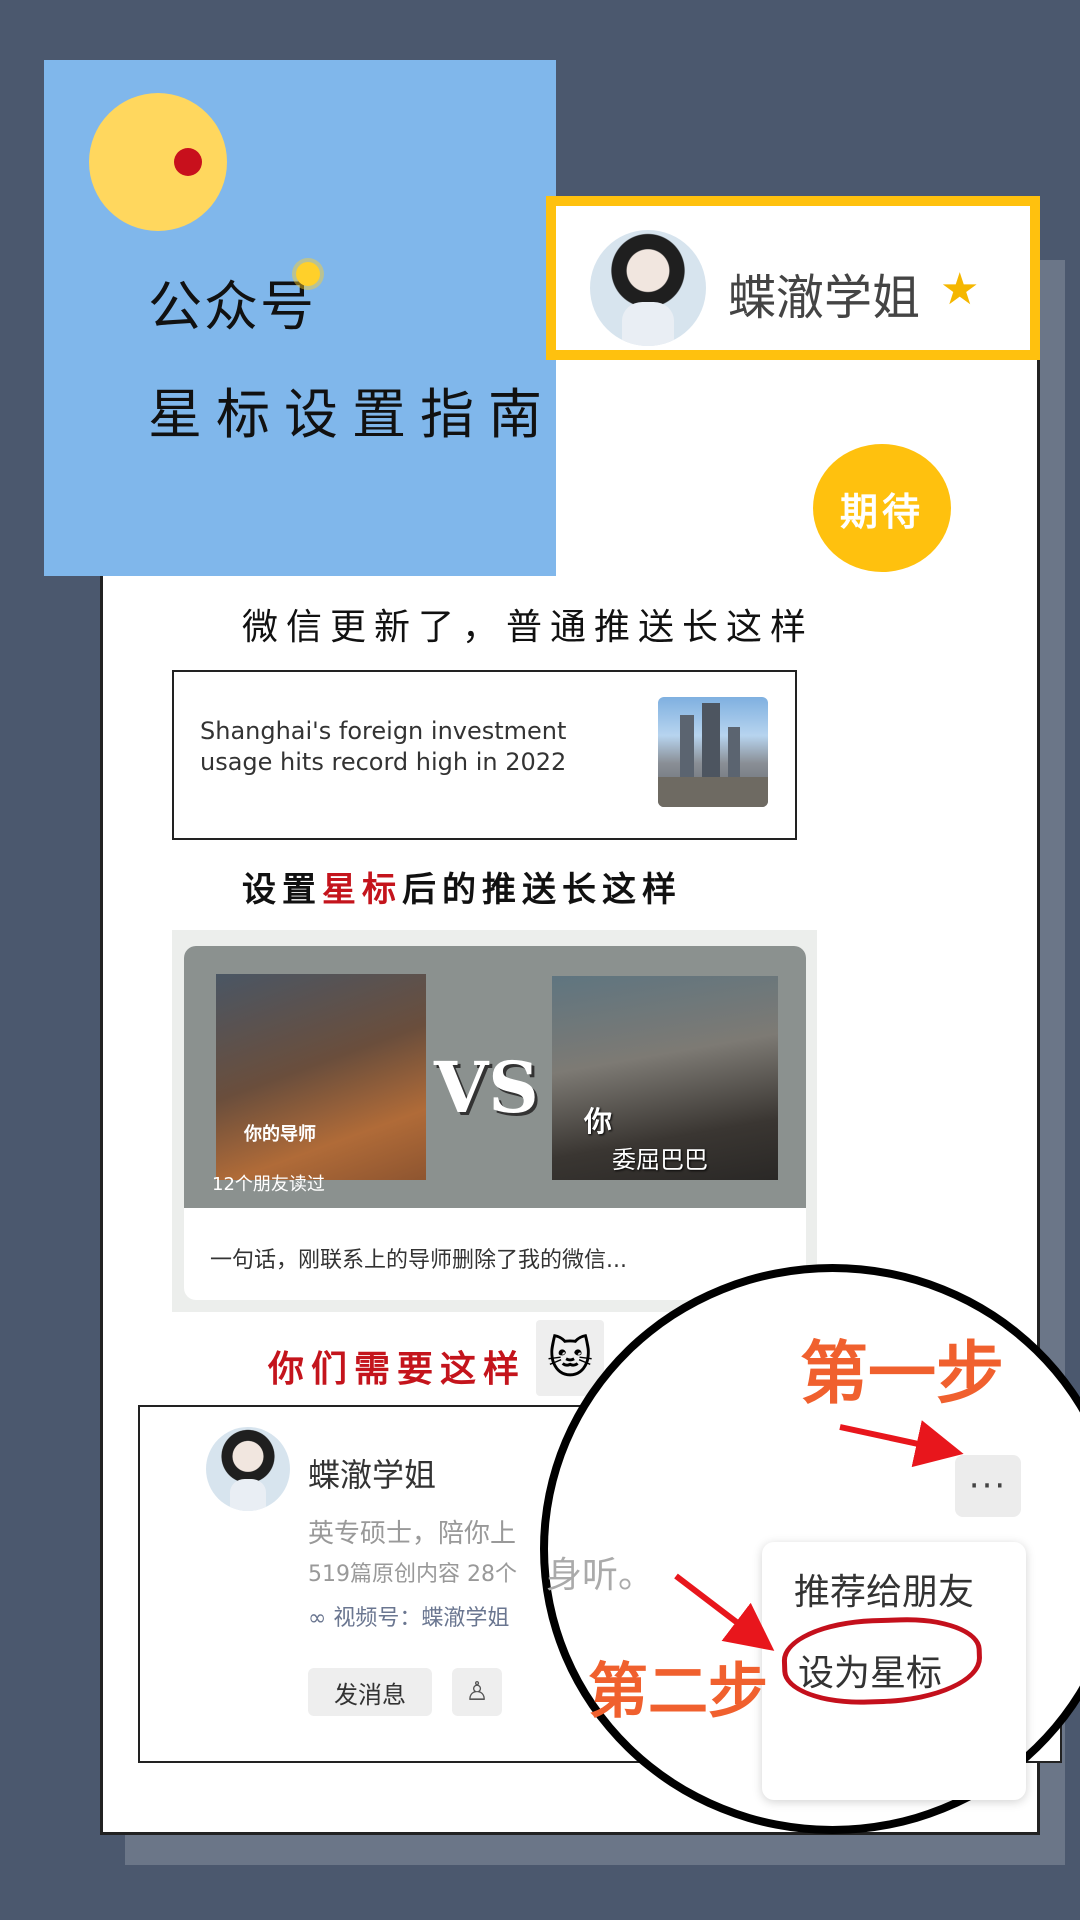 Image resolution: width=1080 pixels, height=1920 pixels. What do you see at coordinates (819, 1535) in the screenshot?
I see `arrow-overlay` at bounding box center [819, 1535].